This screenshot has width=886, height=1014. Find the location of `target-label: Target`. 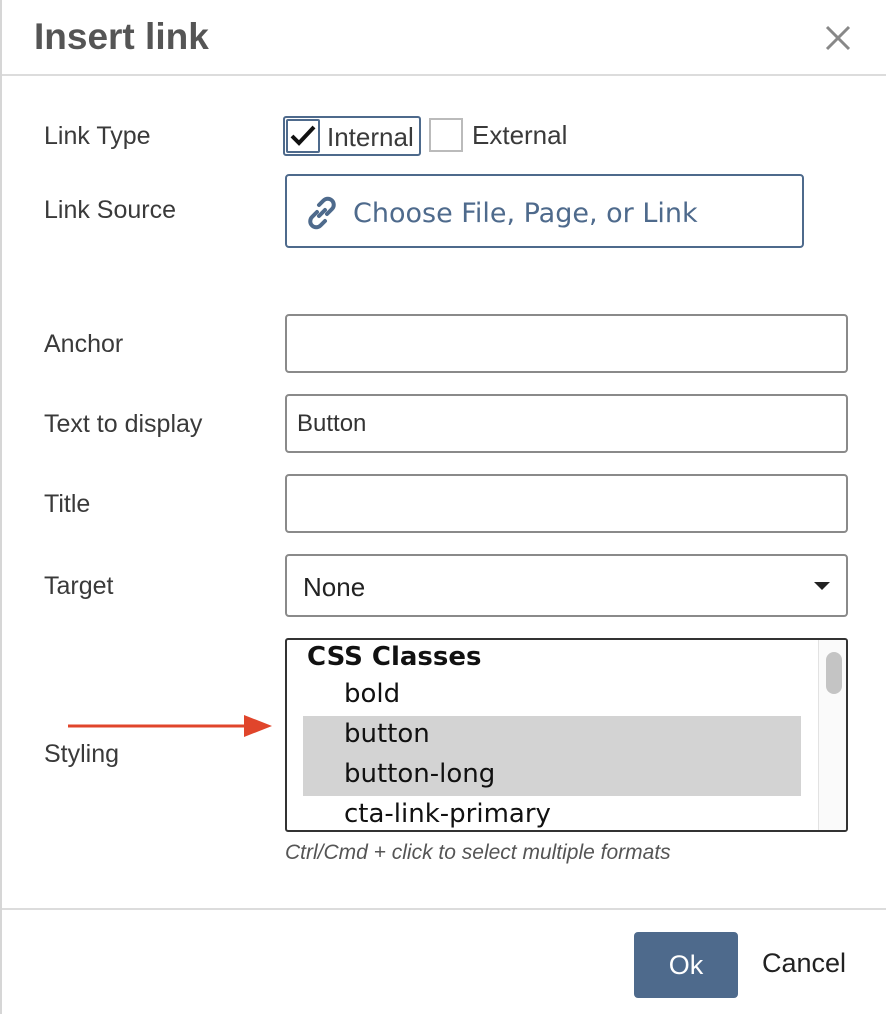

target-label: Target is located at coordinates (79, 586).